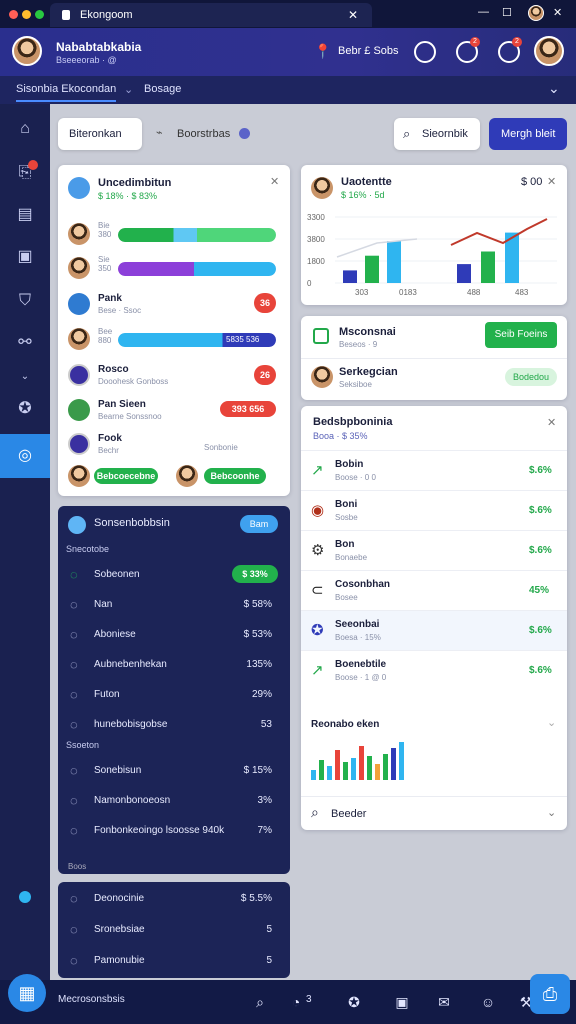 The width and height of the screenshot is (576, 1024). What do you see at coordinates (550, 994) in the screenshot?
I see `compose-button: ⎙` at bounding box center [550, 994].